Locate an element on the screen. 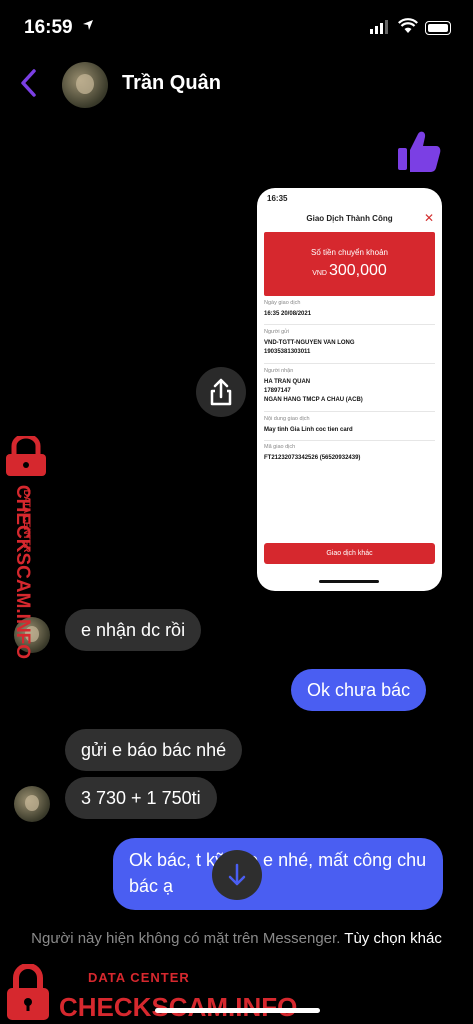 The image size is (473, 1024). row-label: Nội dung giao dịch is located at coordinates (287, 419).